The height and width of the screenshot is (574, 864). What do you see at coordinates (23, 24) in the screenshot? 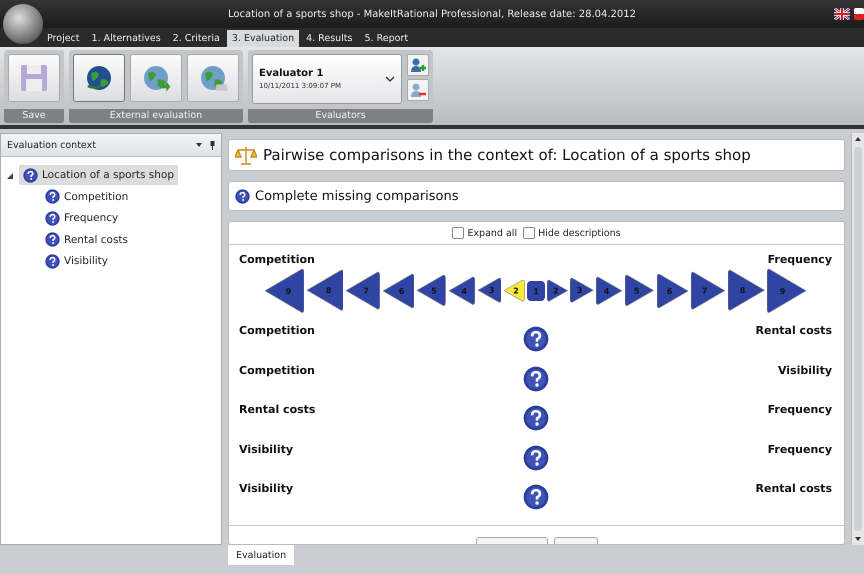
I see `app-logo` at bounding box center [23, 24].